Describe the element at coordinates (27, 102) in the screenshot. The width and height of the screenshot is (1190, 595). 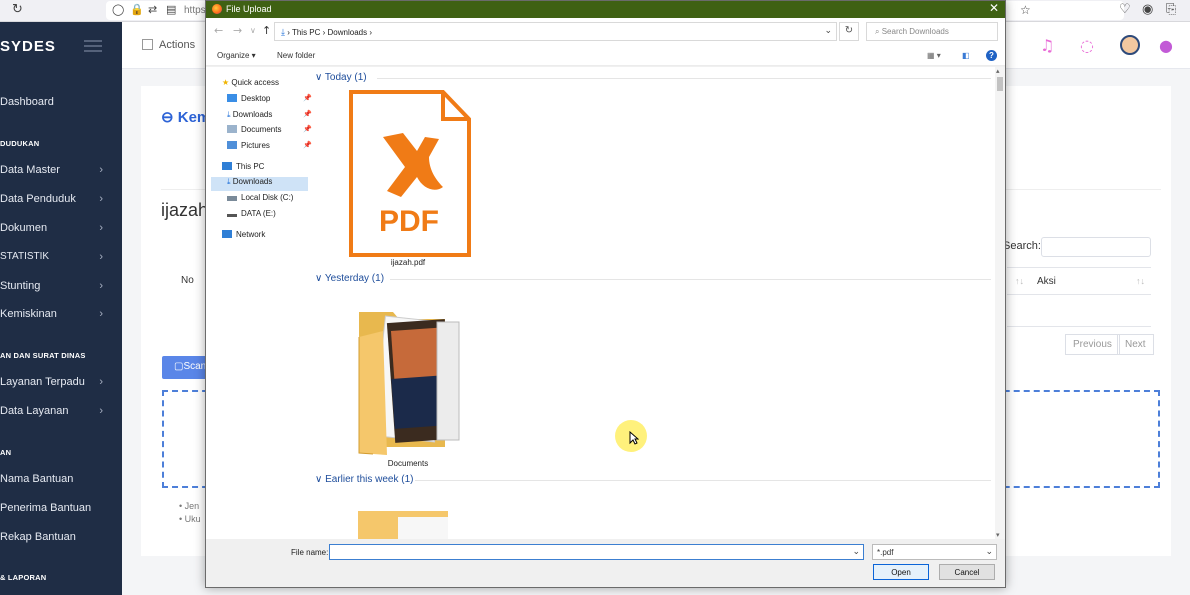
I see `sidebar-item-label: Dashboard` at that location.